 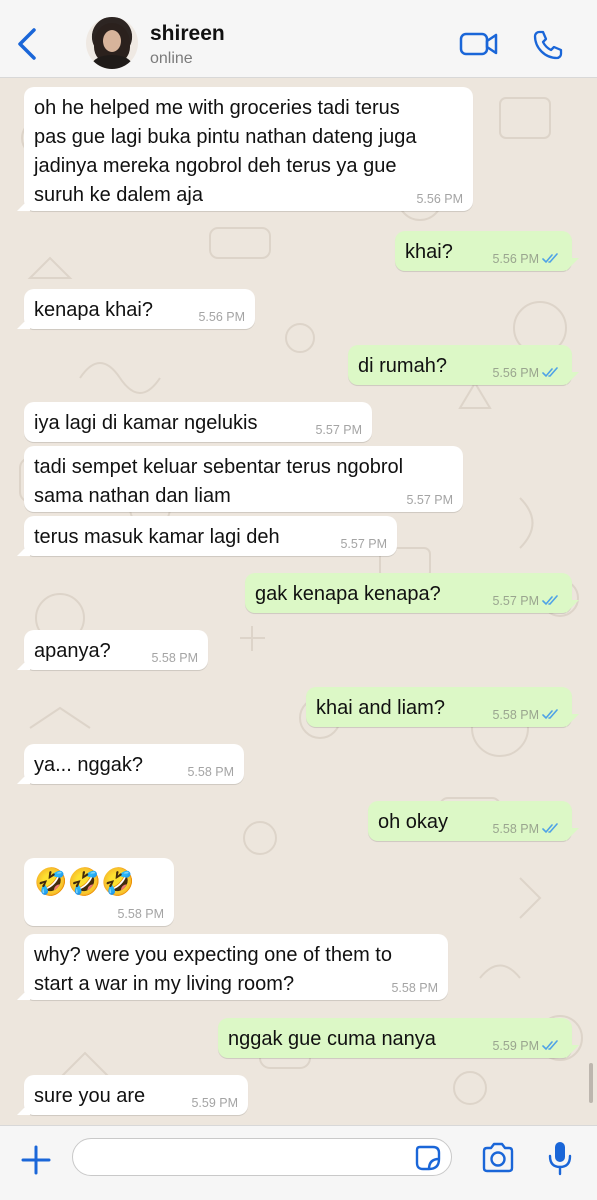 I want to click on message-text: terus masuk kamar lagi deh, so click(x=157, y=537).